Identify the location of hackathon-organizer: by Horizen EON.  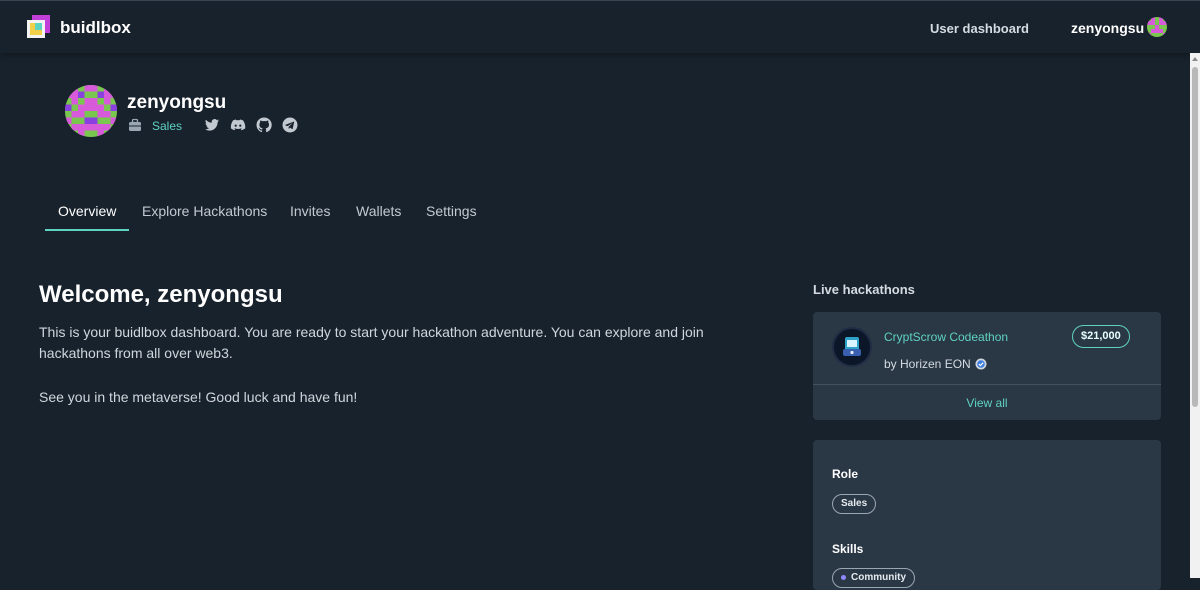
(927, 364).